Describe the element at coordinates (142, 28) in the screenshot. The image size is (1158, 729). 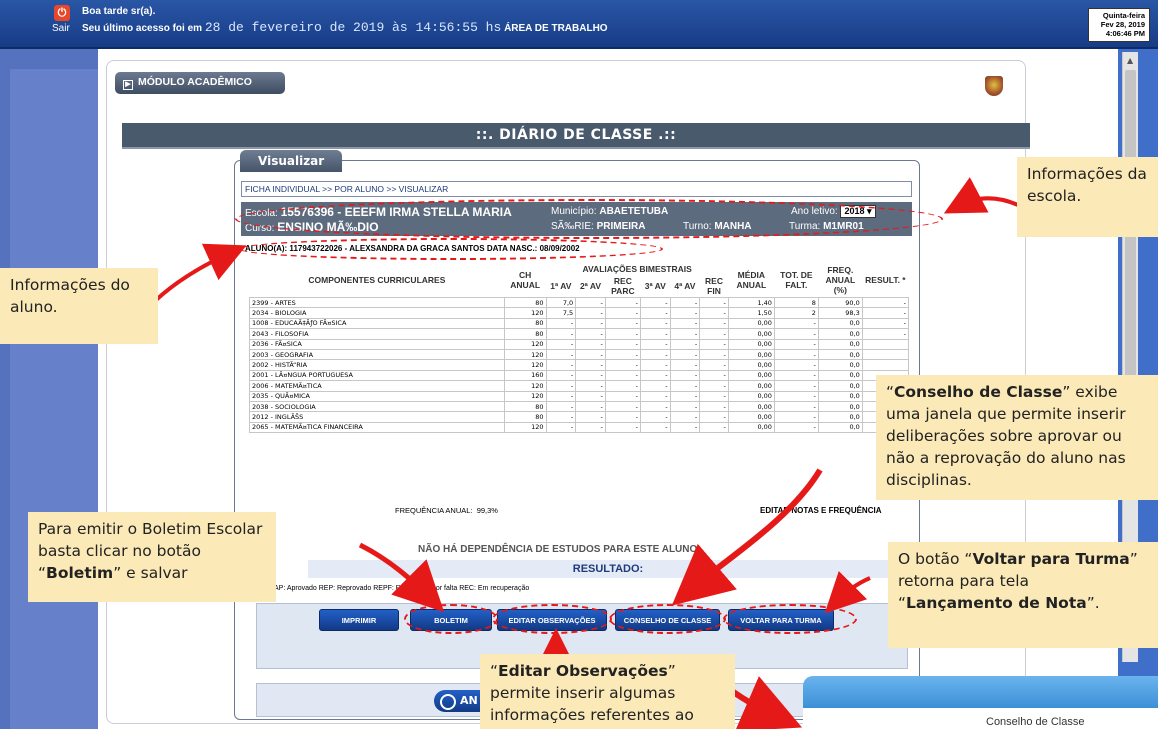
I see `last-access-prefix: Seu último acesso foi em` at that location.